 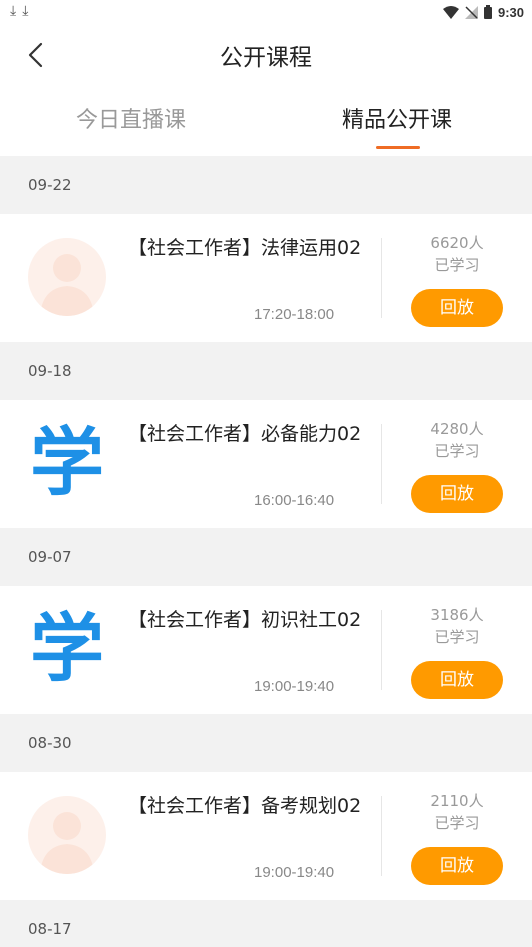 I want to click on learner-count: 4280人 已学习, so click(x=457, y=440).